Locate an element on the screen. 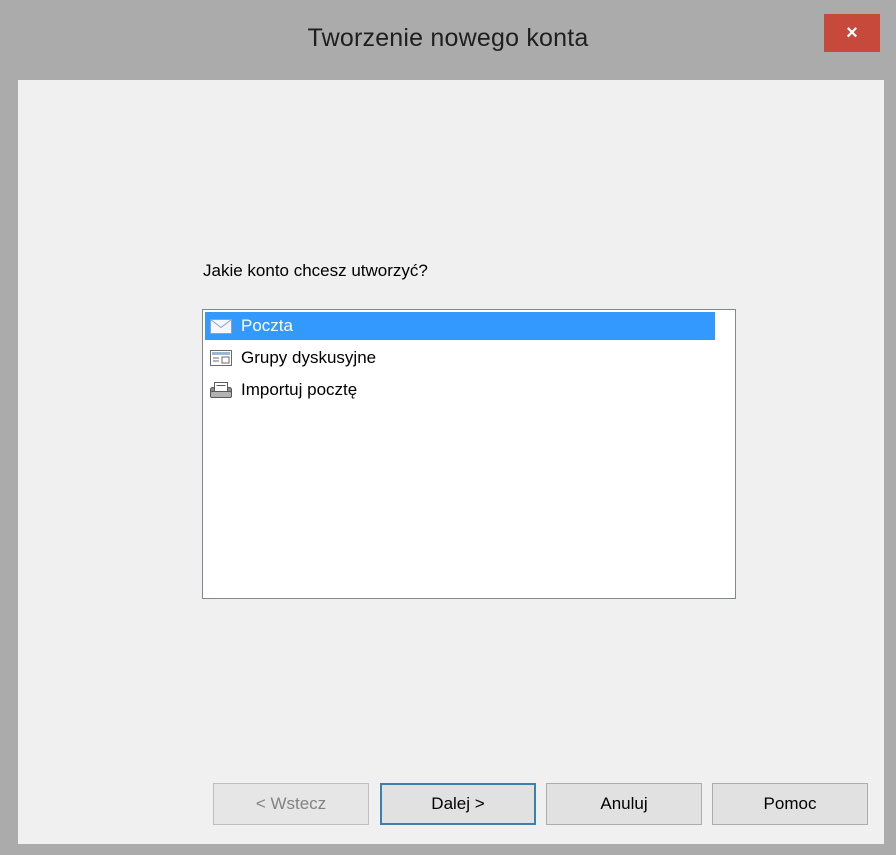 This screenshot has width=896, height=855. next-button: Dalej > is located at coordinates (458, 804).